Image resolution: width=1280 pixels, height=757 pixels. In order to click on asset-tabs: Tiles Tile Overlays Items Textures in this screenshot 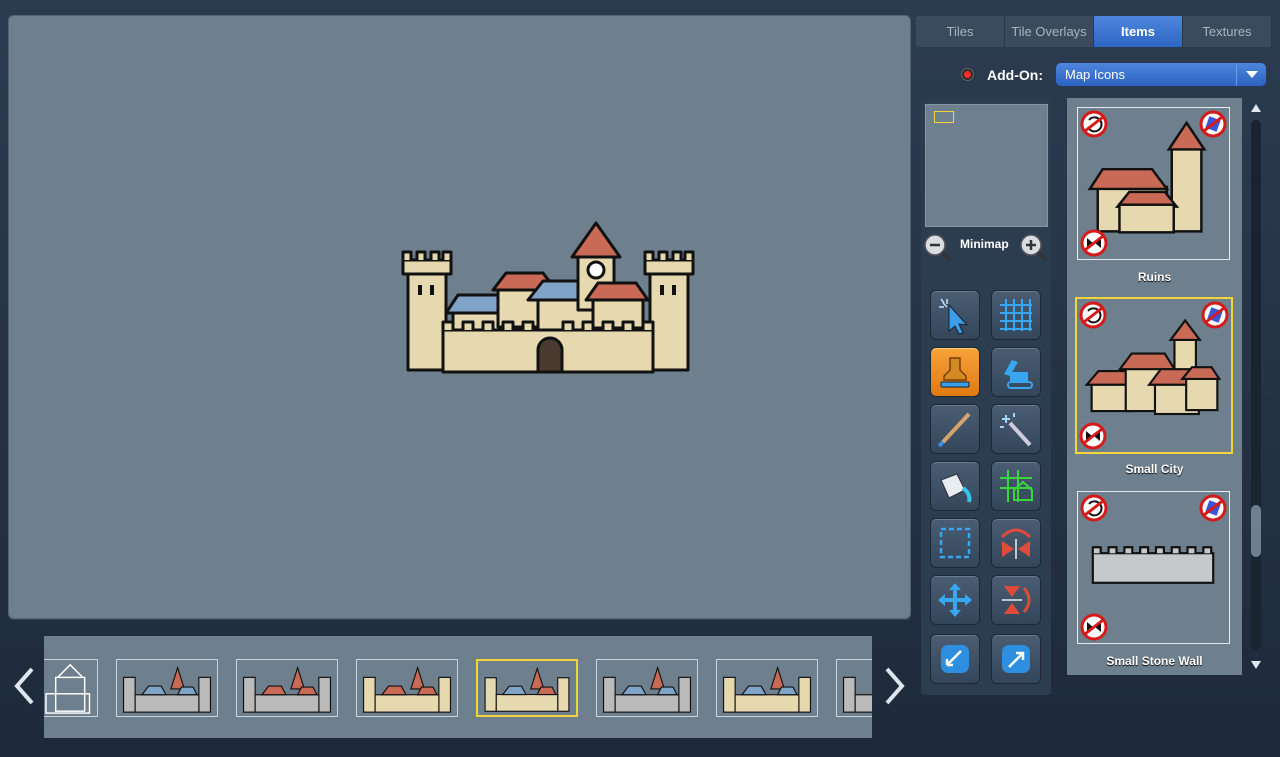, I will do `click(1094, 31)`.